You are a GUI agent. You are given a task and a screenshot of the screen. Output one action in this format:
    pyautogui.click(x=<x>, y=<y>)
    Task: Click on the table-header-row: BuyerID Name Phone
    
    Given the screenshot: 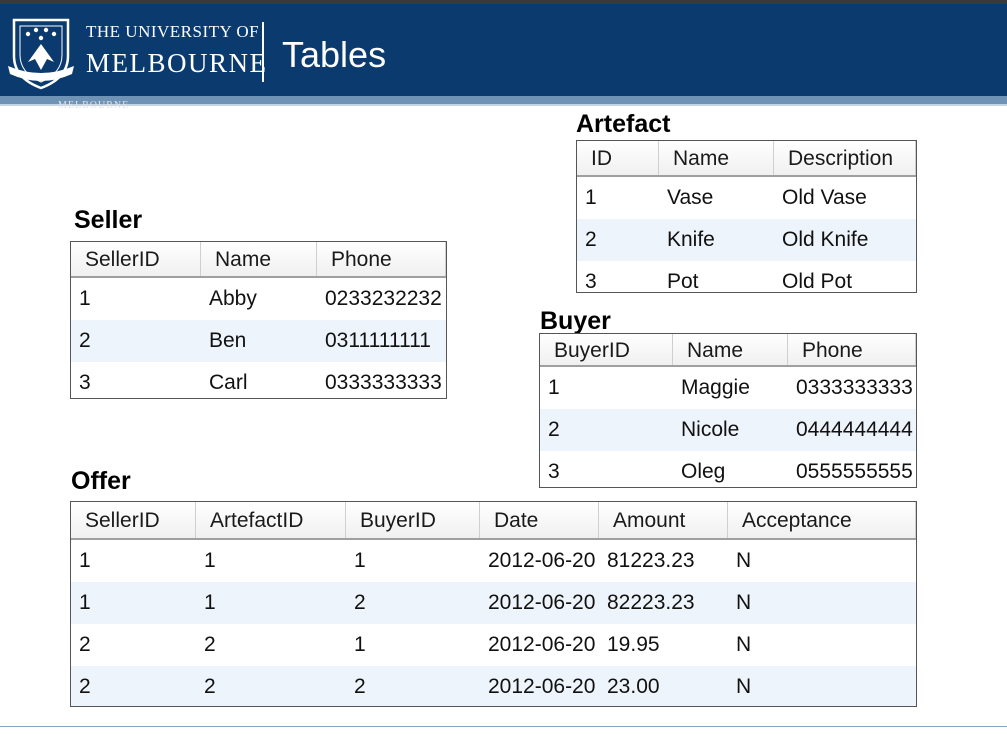 What is the action you would take?
    pyautogui.click(x=728, y=350)
    